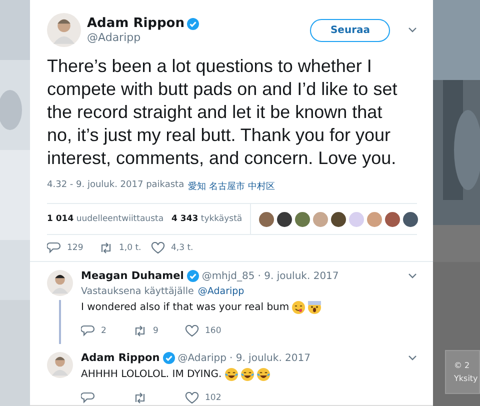 The width and height of the screenshot is (480, 406). I want to click on reply-author-name: Meagan Duhamel, so click(132, 276).